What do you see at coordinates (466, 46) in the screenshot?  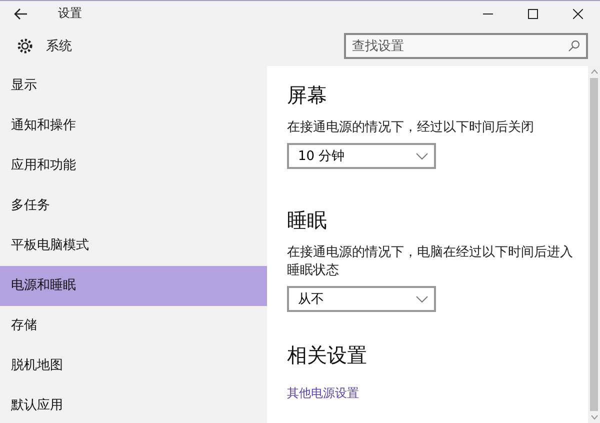 I see `search-field: 查找设置` at bounding box center [466, 46].